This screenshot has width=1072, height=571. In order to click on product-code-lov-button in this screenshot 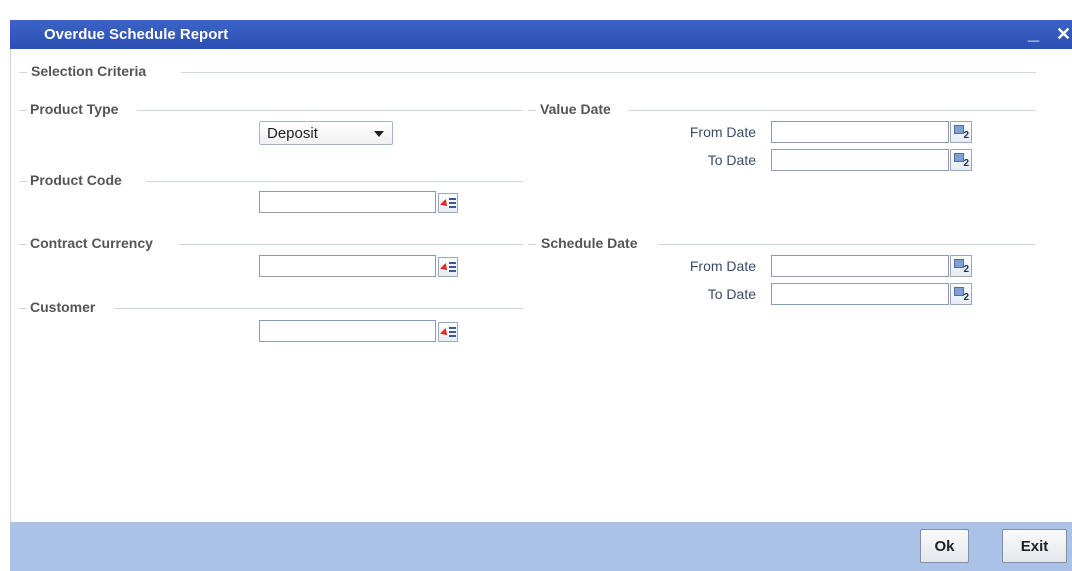, I will do `click(448, 203)`.